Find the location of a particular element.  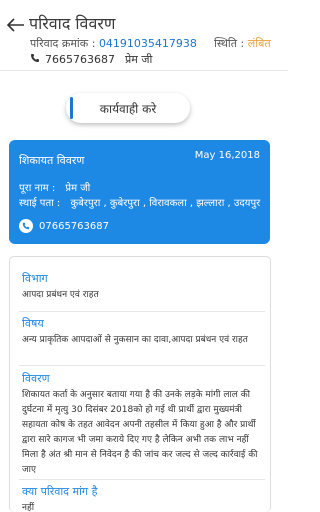

card-phone-row: 07665763687 is located at coordinates (64, 226).